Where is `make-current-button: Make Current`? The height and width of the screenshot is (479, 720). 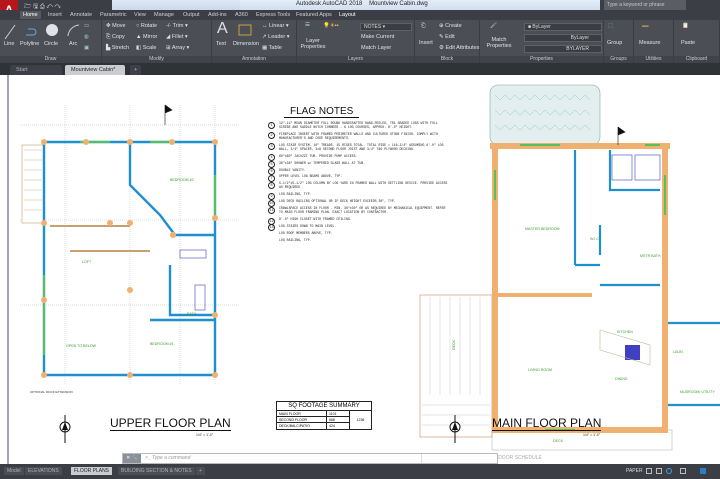
make-current-button: Make Current is located at coordinates (377, 37).